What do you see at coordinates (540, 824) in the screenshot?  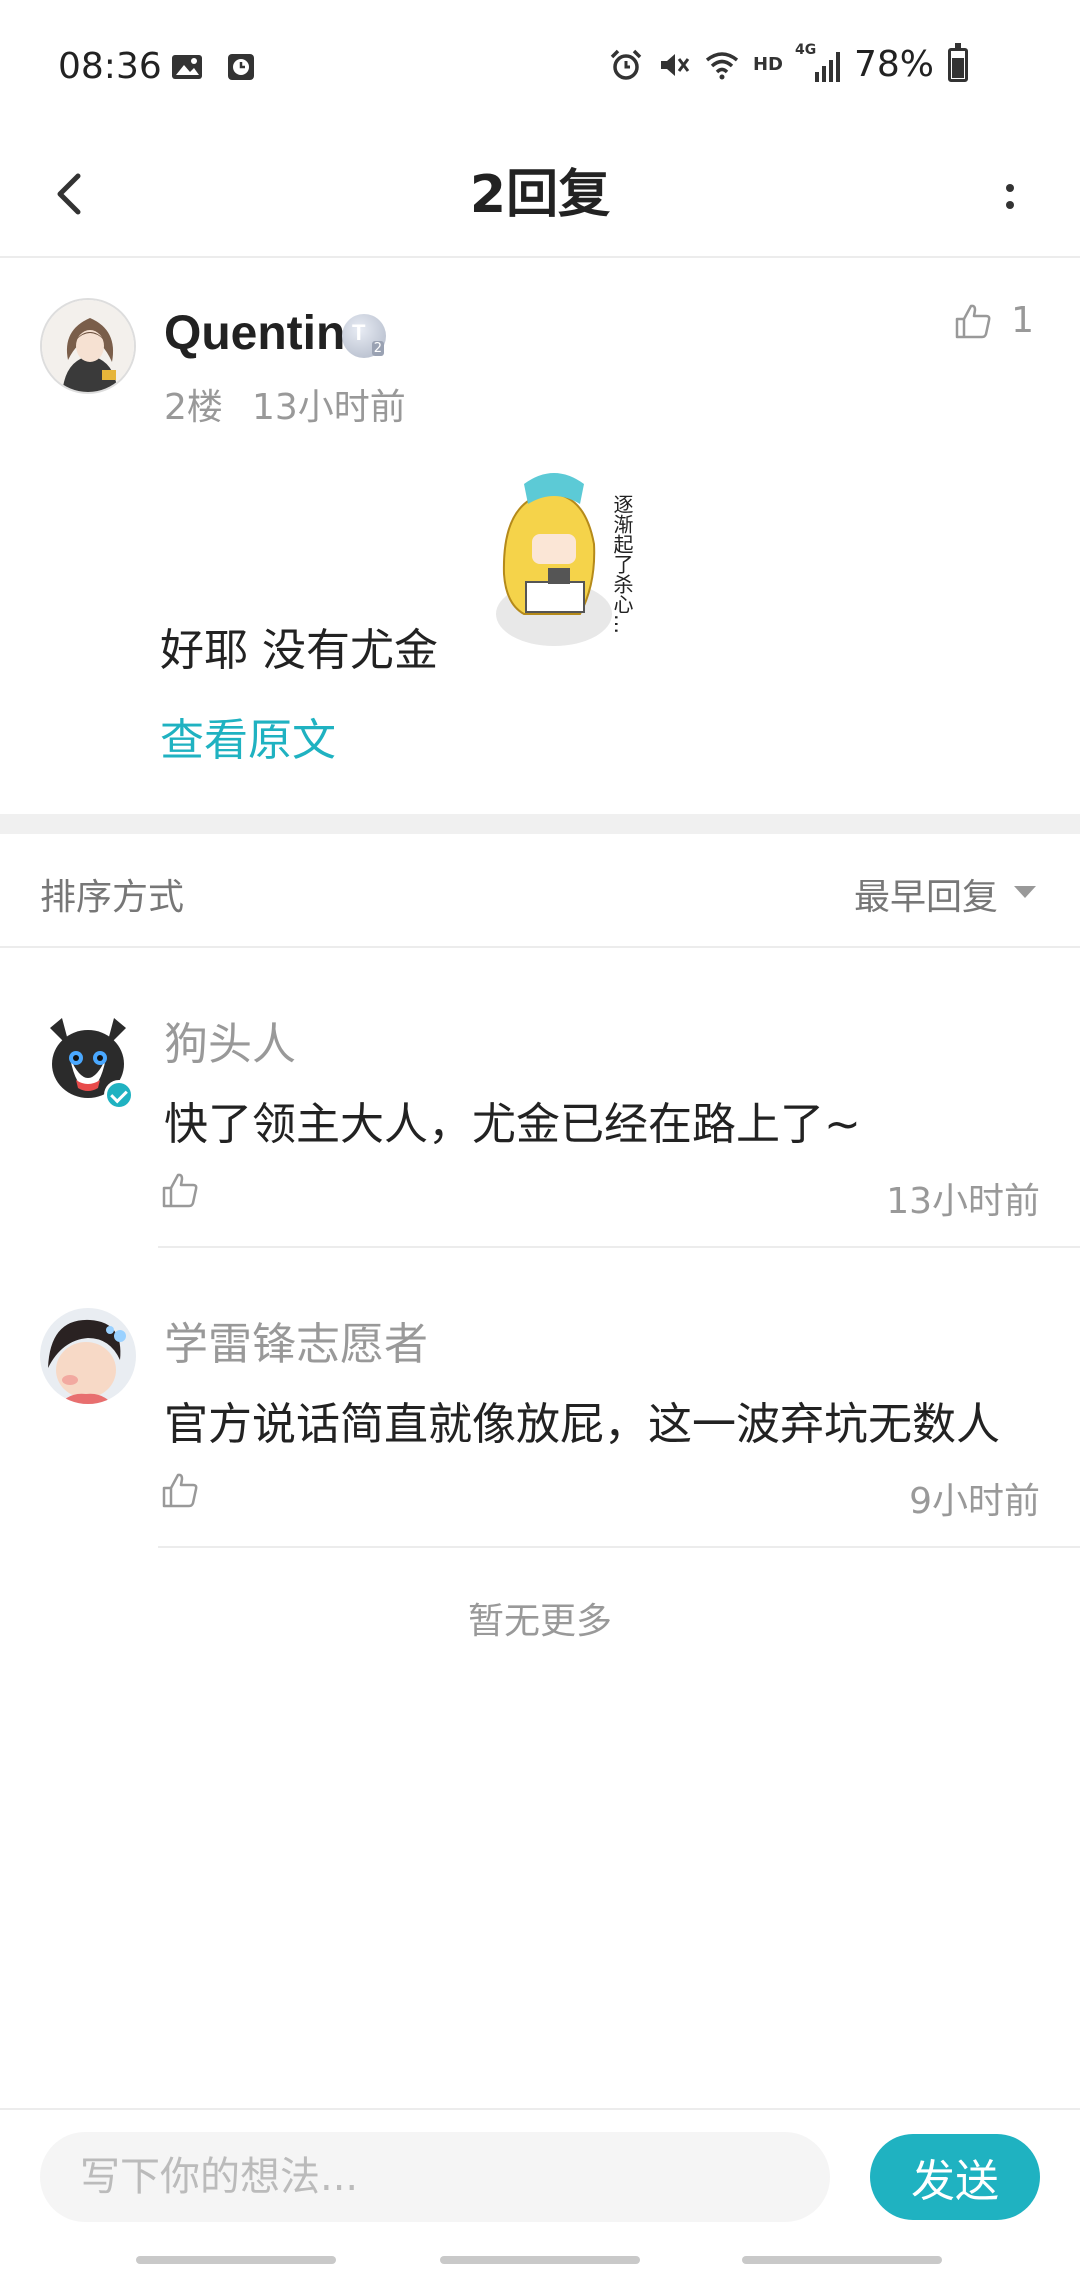 I see `section-divider` at bounding box center [540, 824].